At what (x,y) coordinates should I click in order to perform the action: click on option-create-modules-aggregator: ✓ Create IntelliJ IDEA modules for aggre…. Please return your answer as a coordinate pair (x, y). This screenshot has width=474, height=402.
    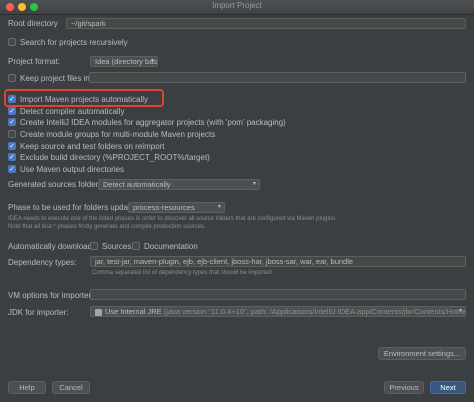
    Looking at the image, I should click on (147, 122).